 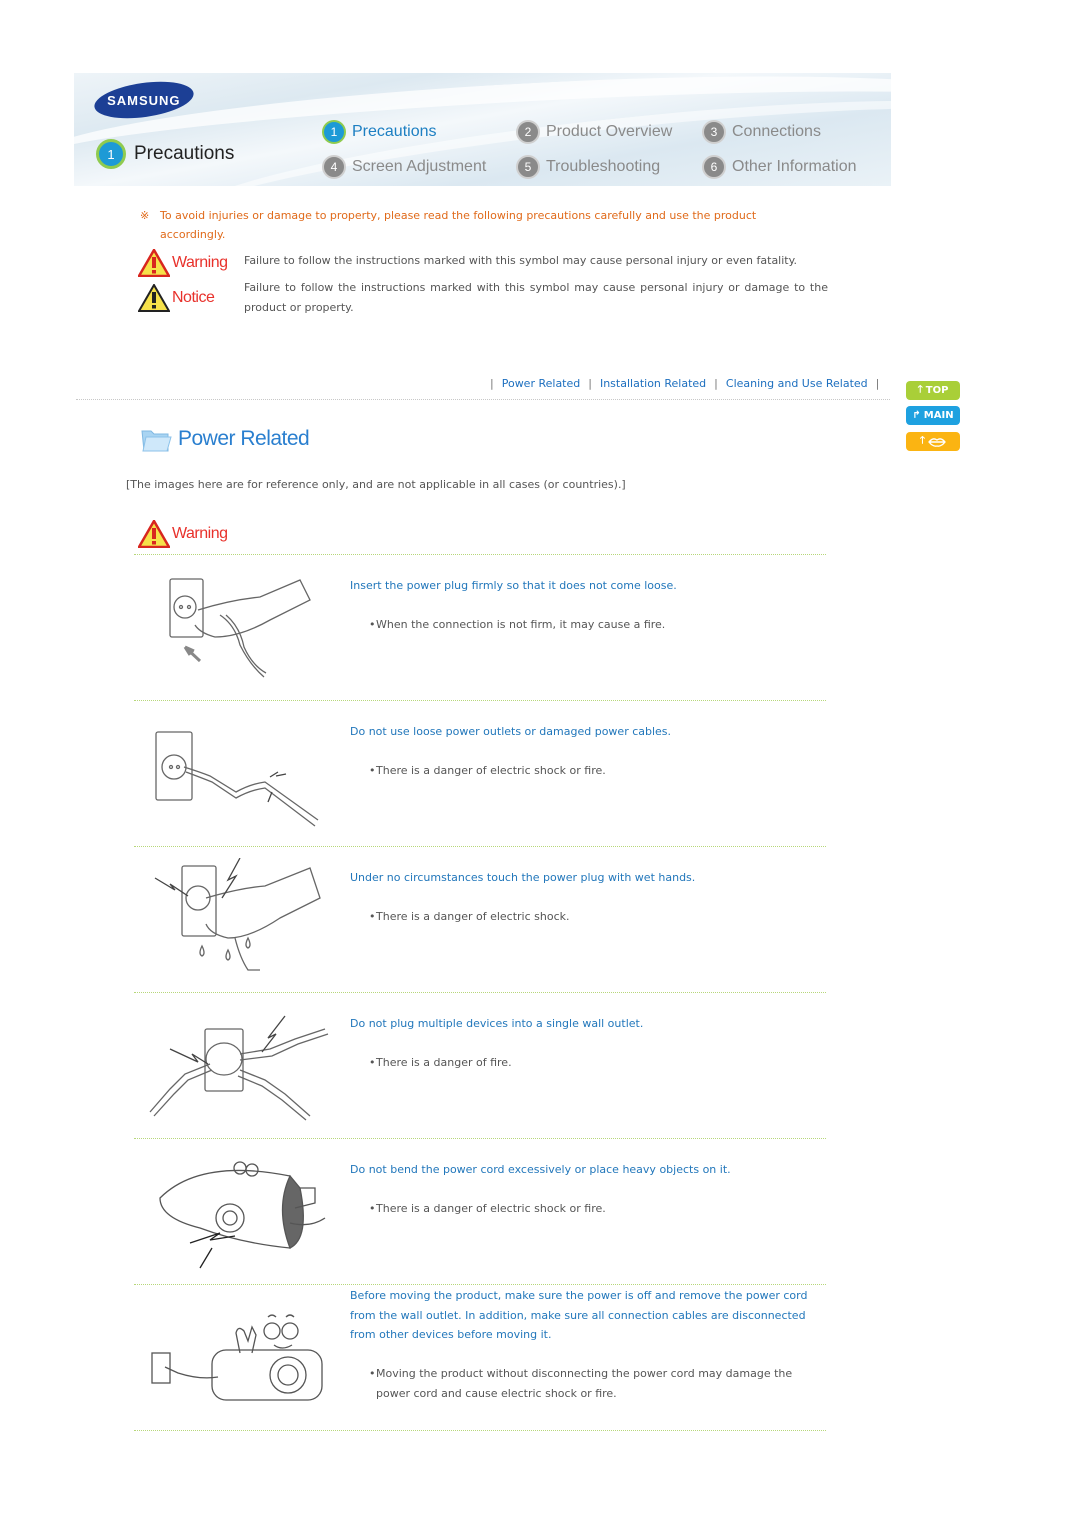 I want to click on tab-cleaning-and-use-related: Cleaning and Use Related, so click(x=797, y=383).